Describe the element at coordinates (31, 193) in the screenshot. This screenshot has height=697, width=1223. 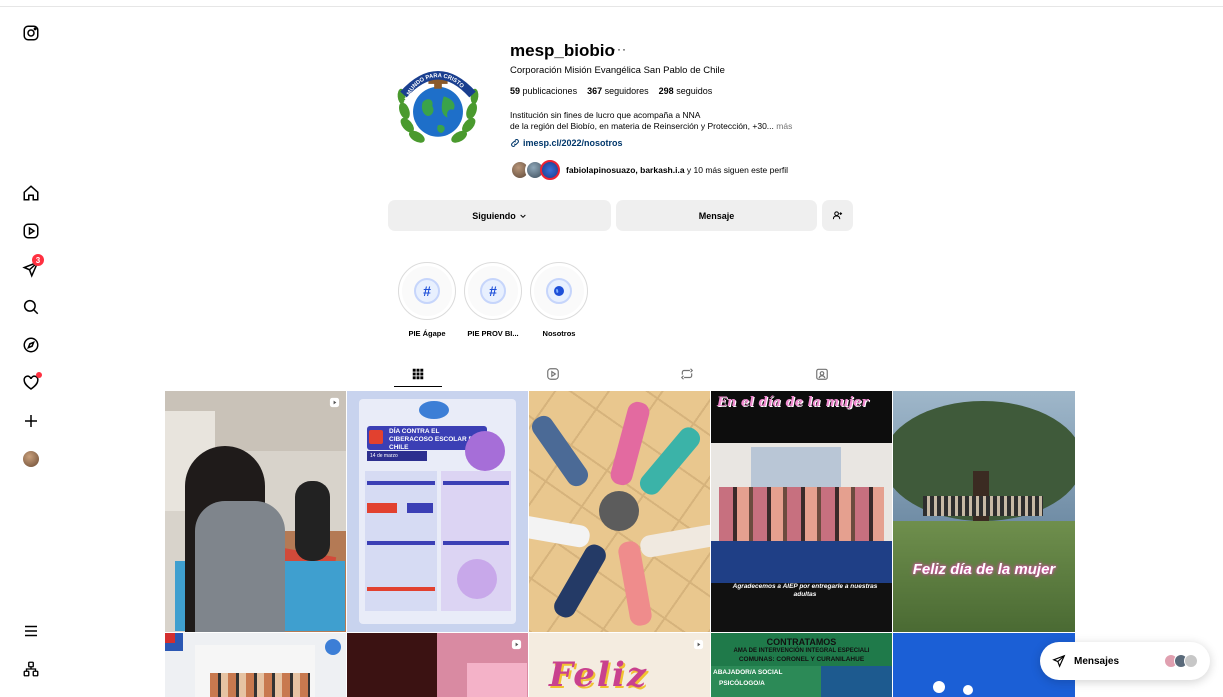
I see `home-icon` at that location.